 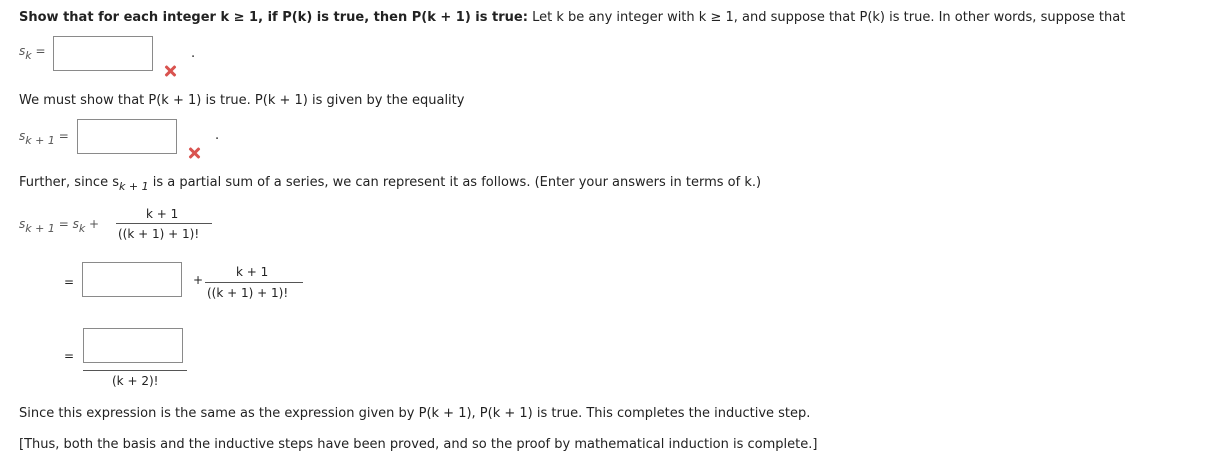 What do you see at coordinates (40, 51) in the screenshot?
I see `eq1-equals: =` at bounding box center [40, 51].